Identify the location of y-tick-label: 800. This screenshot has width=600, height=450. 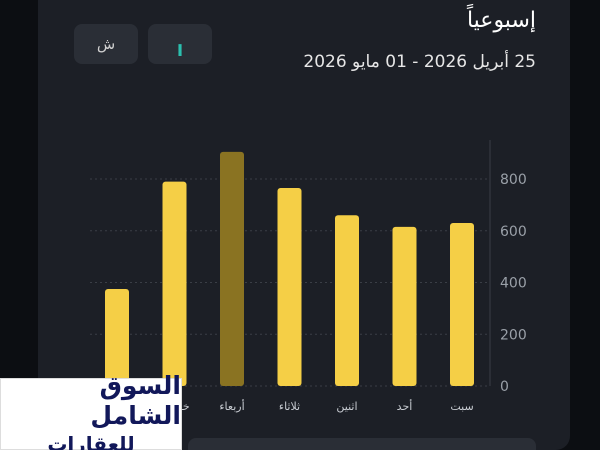
(513, 180).